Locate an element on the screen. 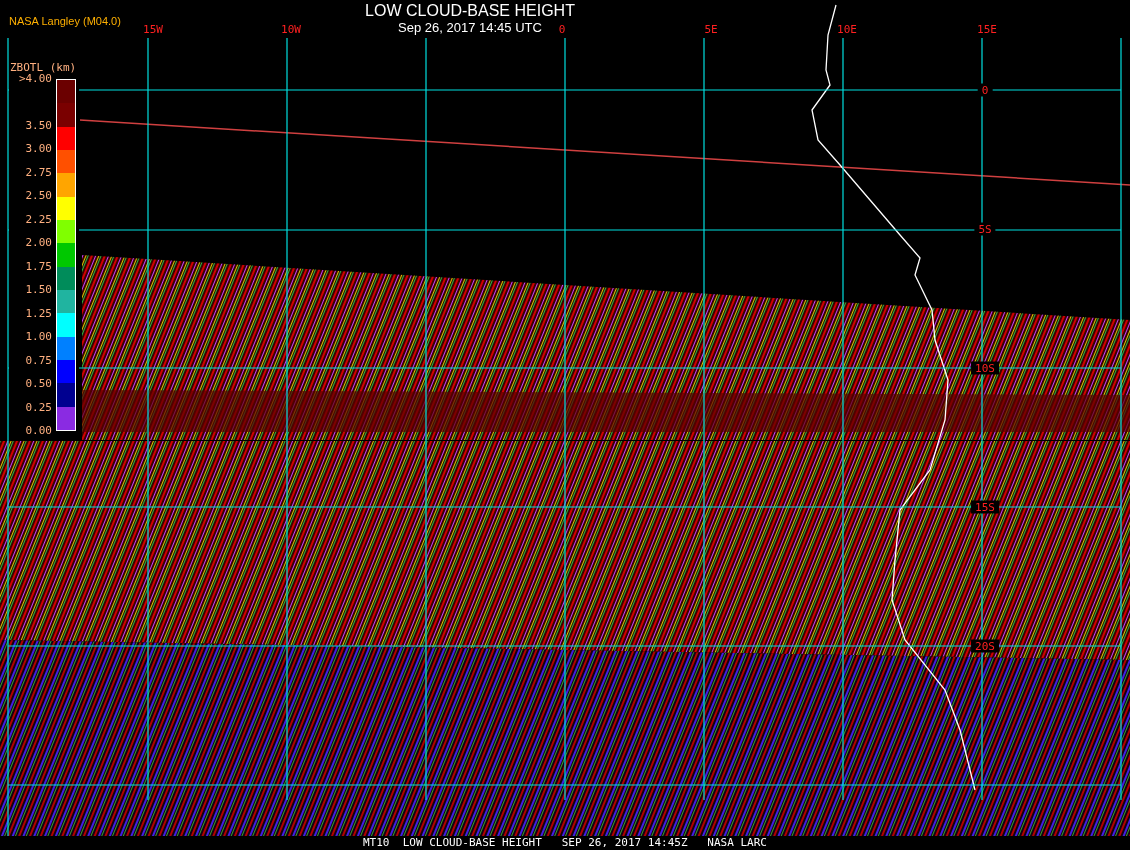 The height and width of the screenshot is (850, 1130). legend-label: 0.00 is located at coordinates (38, 431).